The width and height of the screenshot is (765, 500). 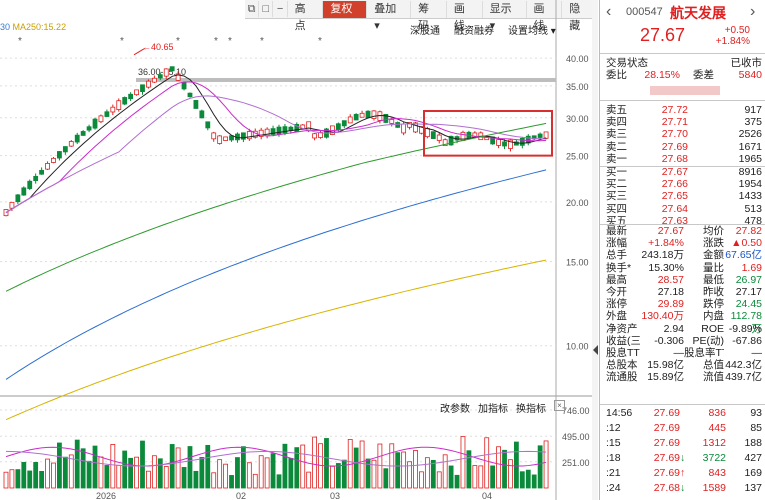 I want to click on stat-value: 15.98亿, so click(x=665, y=365).